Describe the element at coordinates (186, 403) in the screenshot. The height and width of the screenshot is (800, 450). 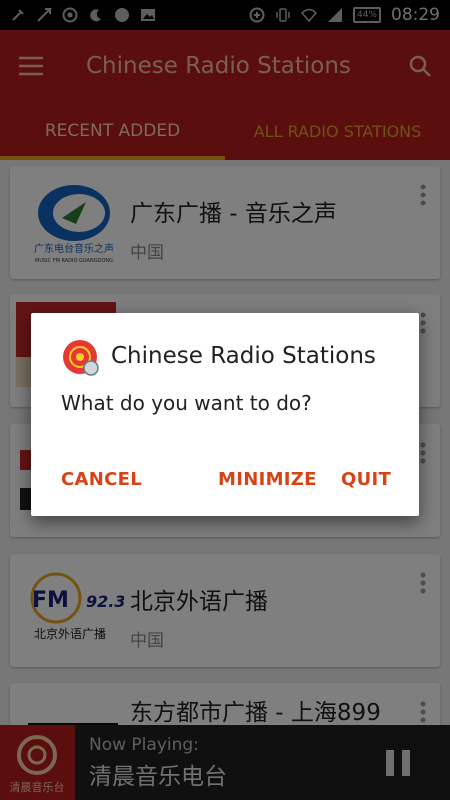
I see `dialog-message: What do you want to do?` at that location.